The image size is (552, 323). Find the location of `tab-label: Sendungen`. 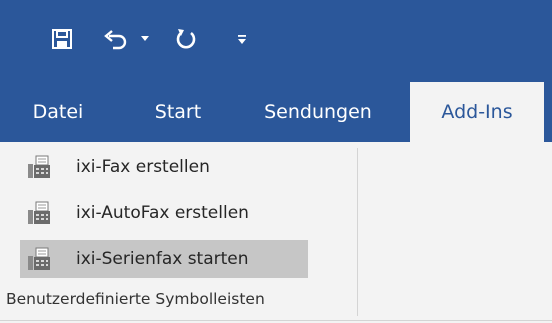

tab-label: Sendungen is located at coordinates (318, 112).